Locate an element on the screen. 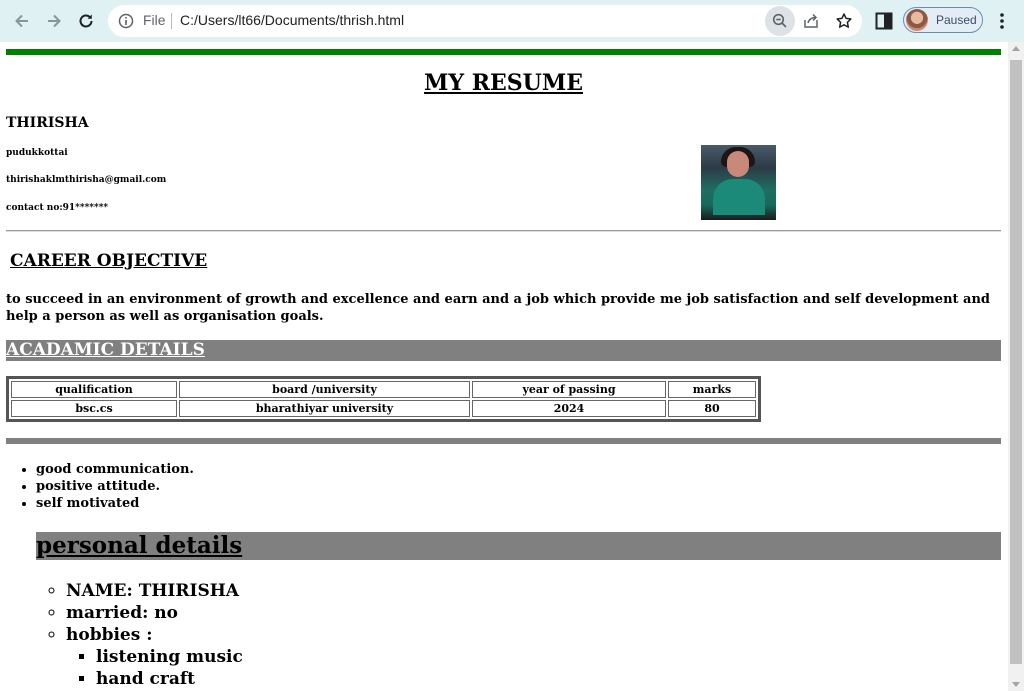 The image size is (1024, 691). address-bar: File C:/Users/lt66/Documents/thrish.html is located at coordinates (485, 21).